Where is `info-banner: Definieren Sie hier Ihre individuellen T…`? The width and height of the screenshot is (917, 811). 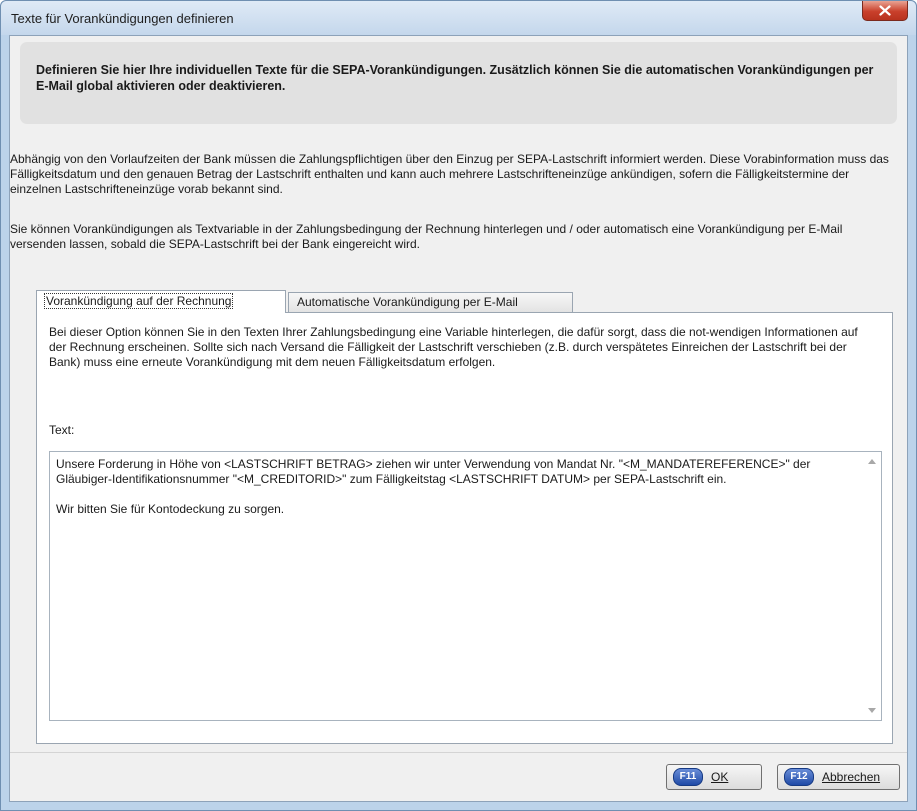
info-banner: Definieren Sie hier Ihre individuellen T… is located at coordinates (458, 83).